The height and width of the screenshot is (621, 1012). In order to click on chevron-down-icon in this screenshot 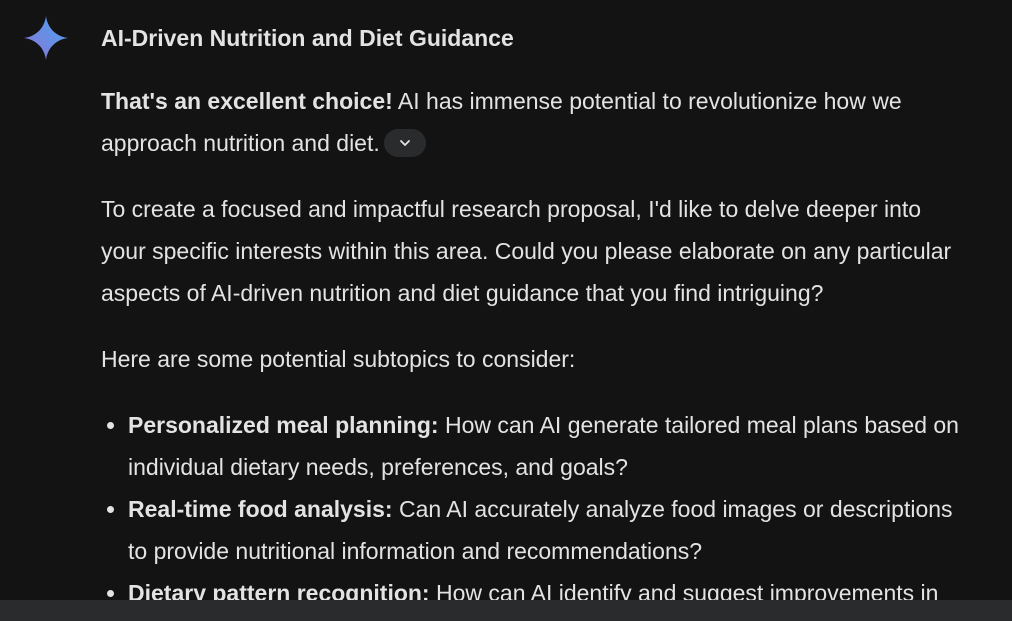, I will do `click(404, 143)`.